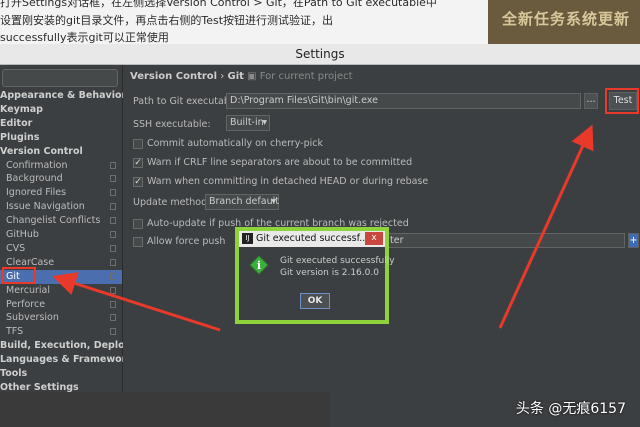  What do you see at coordinates (374, 238) in the screenshot?
I see `close-icon: x` at bounding box center [374, 238].